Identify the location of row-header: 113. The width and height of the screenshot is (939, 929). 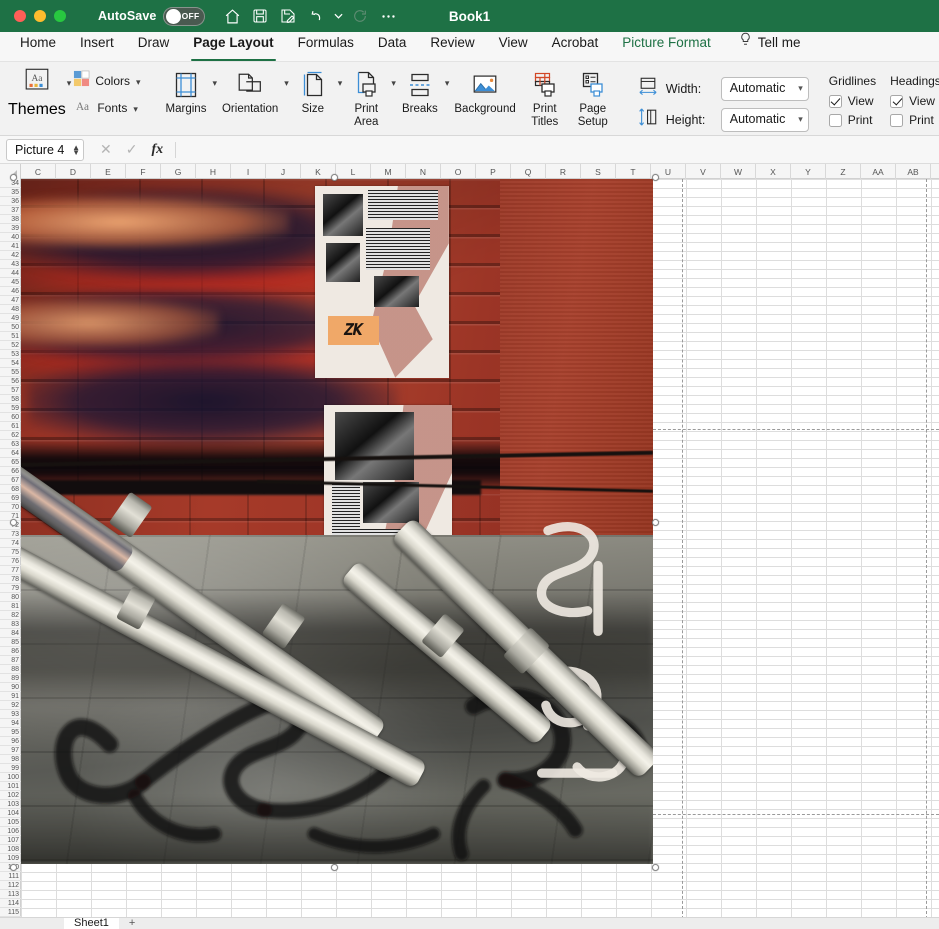
(10, 894).